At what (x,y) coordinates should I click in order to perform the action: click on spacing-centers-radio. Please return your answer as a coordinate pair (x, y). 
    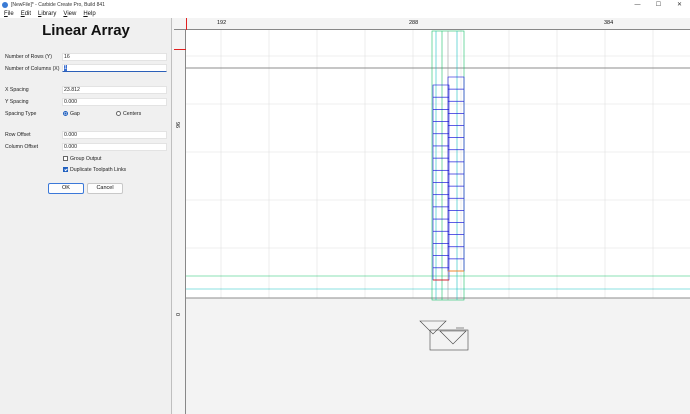
    Looking at the image, I should click on (118, 113).